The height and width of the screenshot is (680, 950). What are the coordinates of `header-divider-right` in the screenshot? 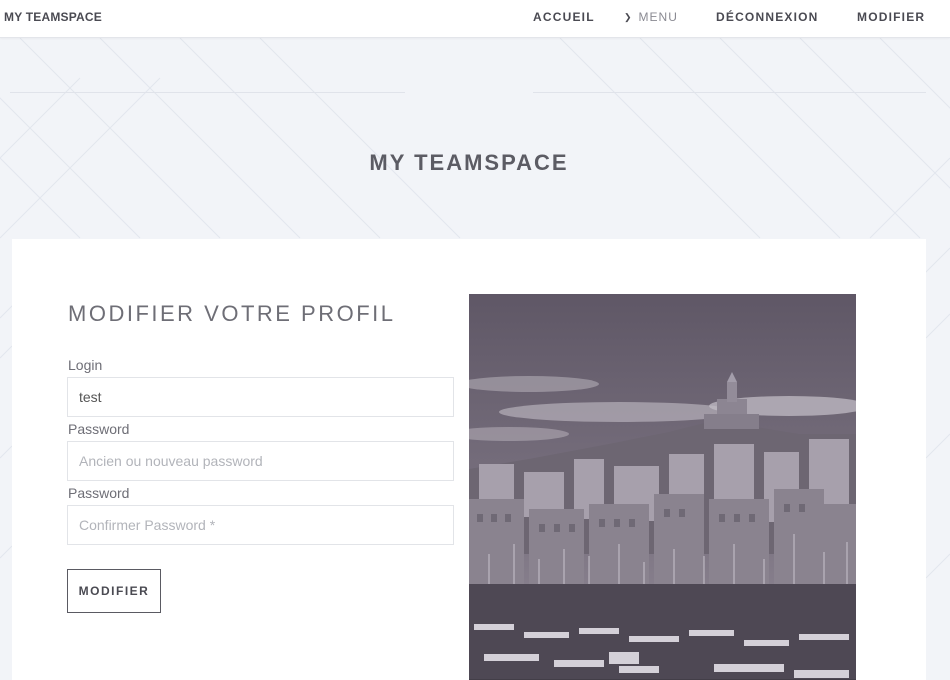 It's located at (729, 92).